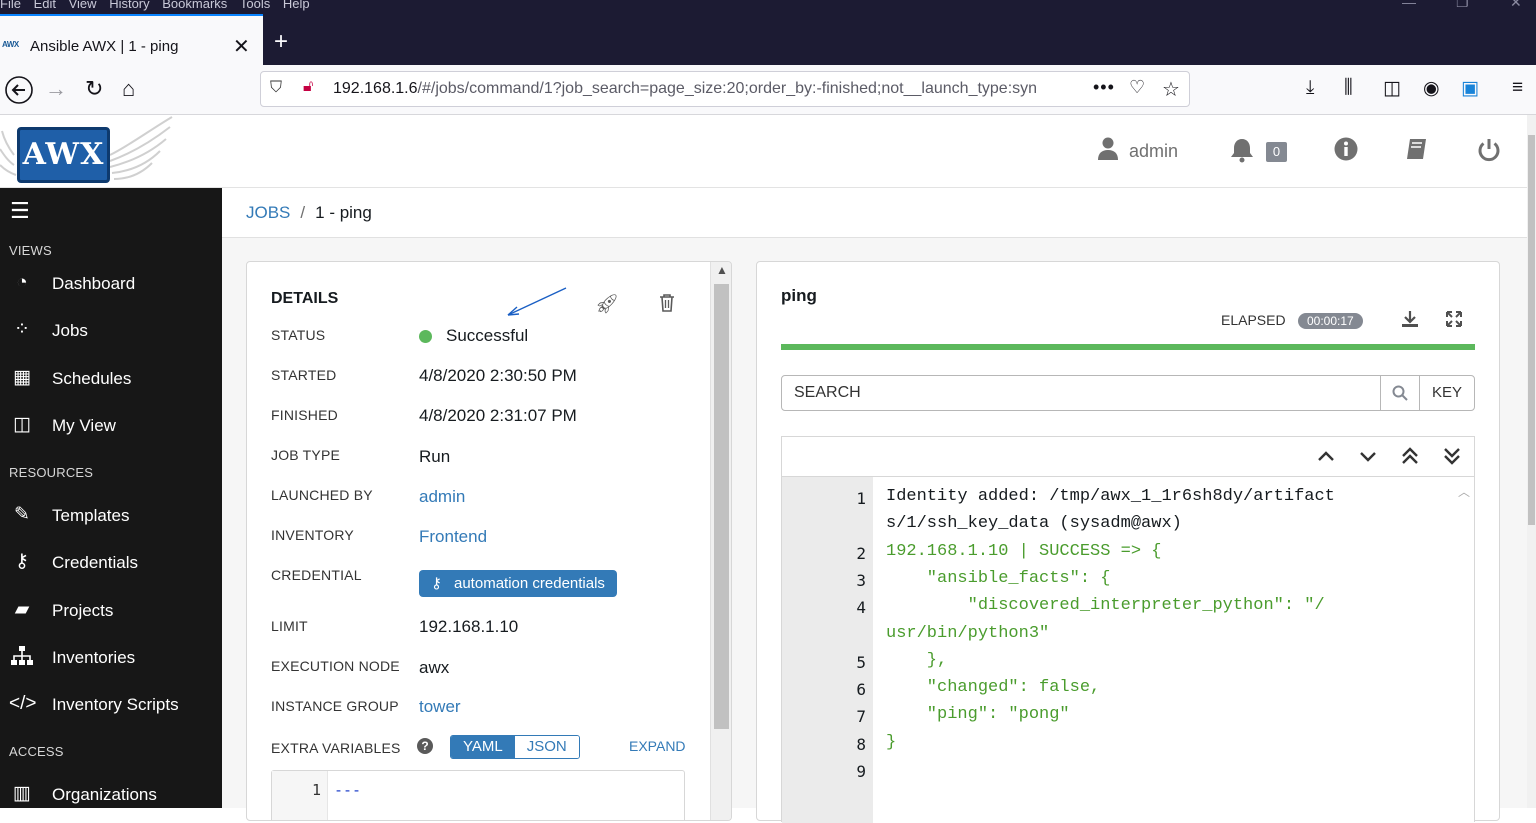 The width and height of the screenshot is (1536, 823). Describe the element at coordinates (546, 747) in the screenshot. I see `json-button: JSON` at that location.